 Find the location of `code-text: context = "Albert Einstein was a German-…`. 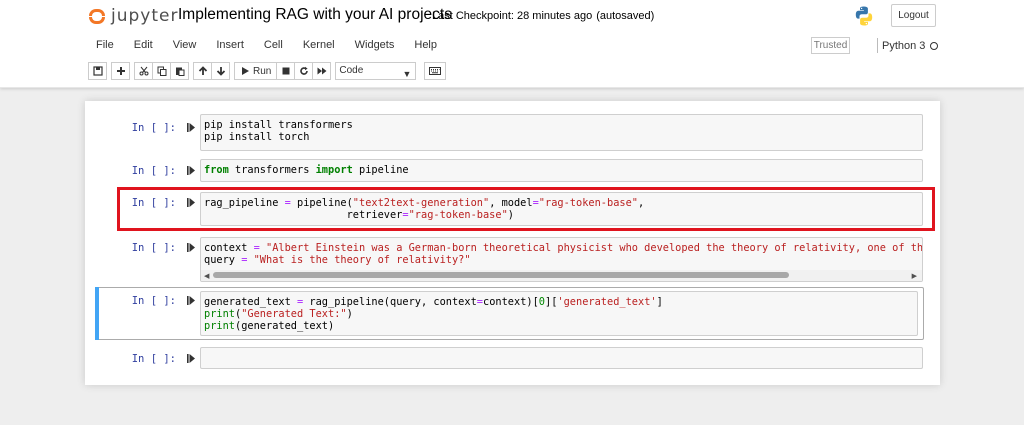

code-text: context = "Albert Einstein was a German-… is located at coordinates (563, 254).